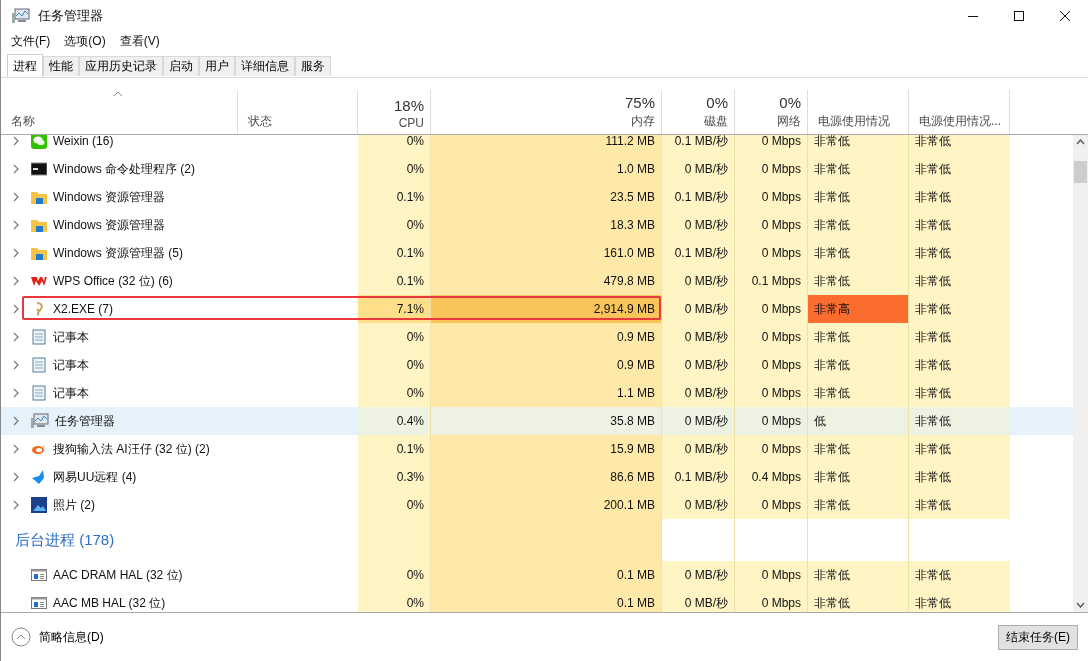 Image resolution: width=1088 pixels, height=661 pixels. What do you see at coordinates (546, 112) in the screenshot?
I see `column-header: 75% 内存` at bounding box center [546, 112].